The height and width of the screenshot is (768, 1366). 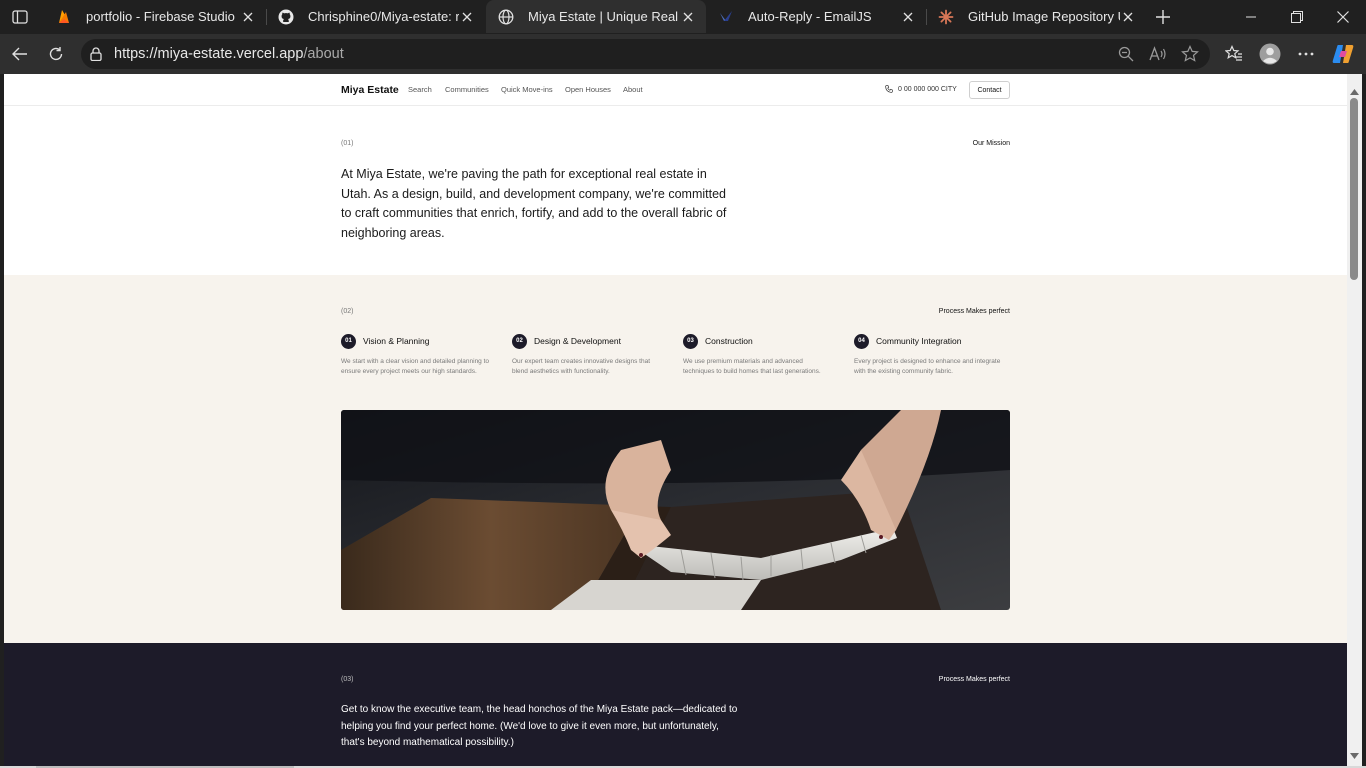 What do you see at coordinates (1190, 54) in the screenshot?
I see `favorite-star-icon` at bounding box center [1190, 54].